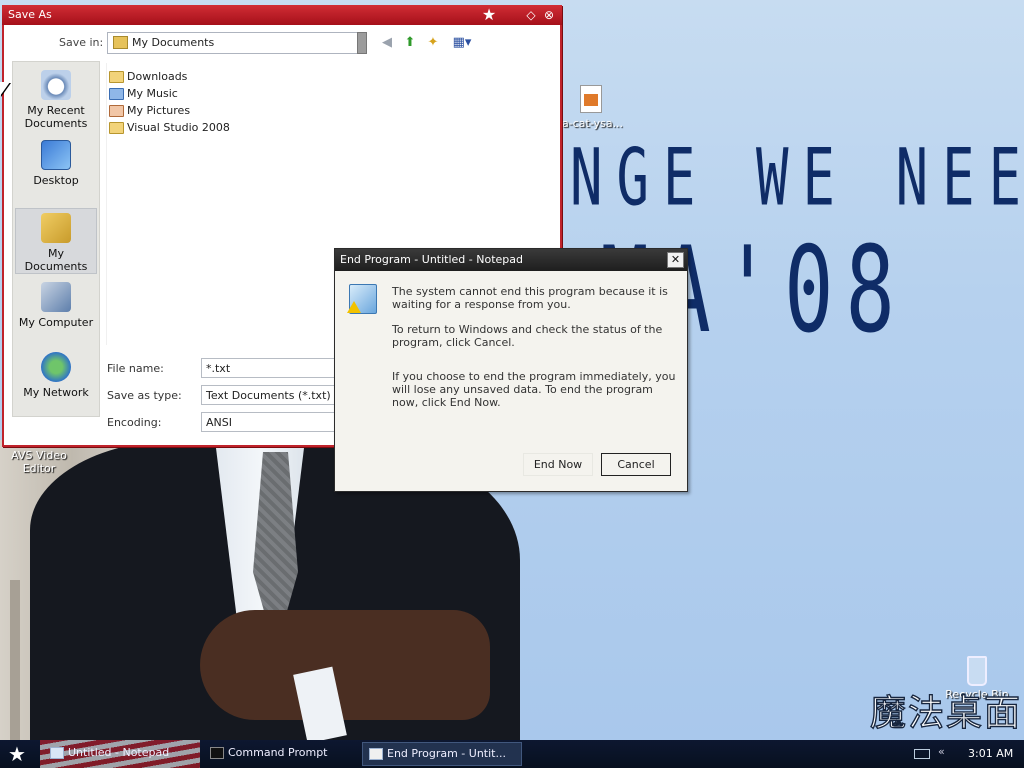 The image size is (1024, 768). I want to click on up-folder-icon: ⬆, so click(410, 43).